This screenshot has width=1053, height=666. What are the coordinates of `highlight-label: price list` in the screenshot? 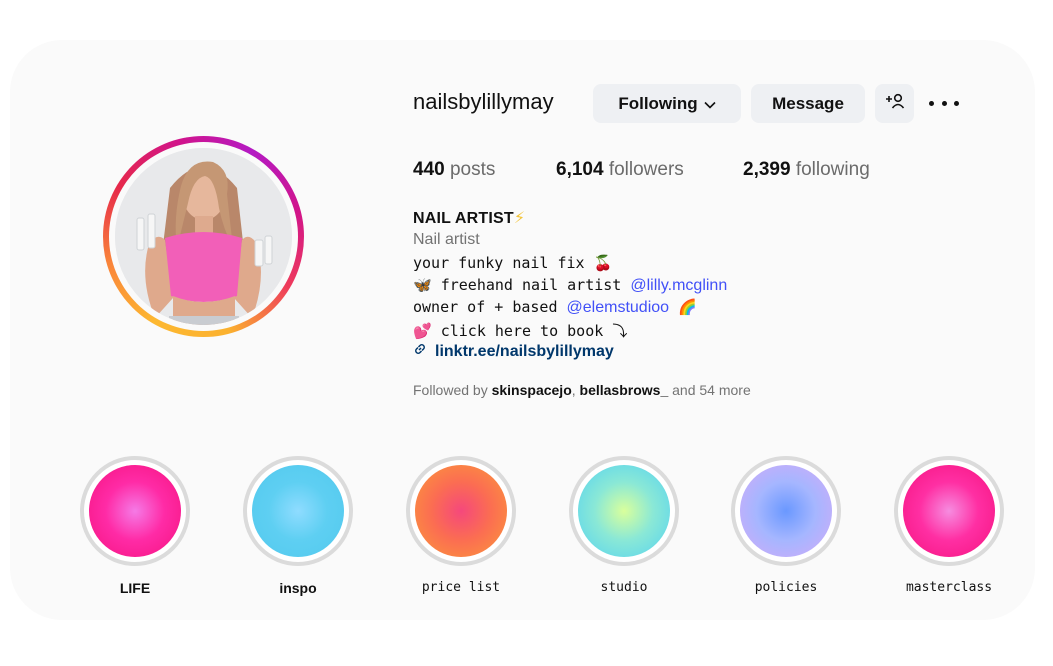 It's located at (461, 587).